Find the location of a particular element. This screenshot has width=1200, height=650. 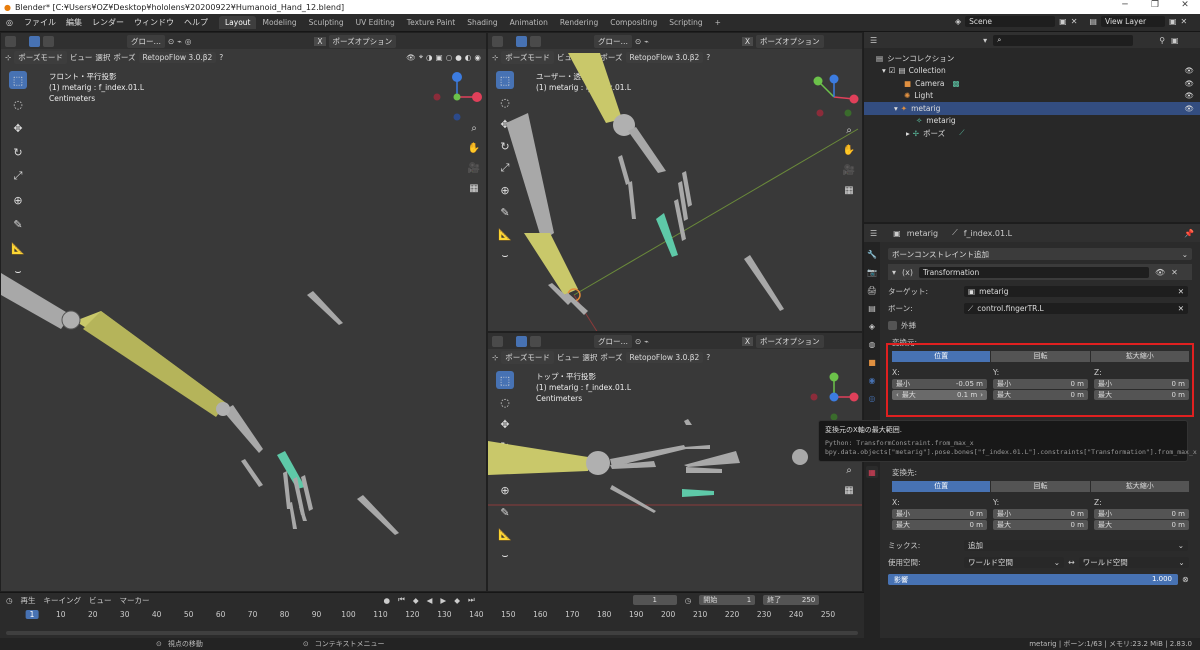

jump-end-icon: ⏭ is located at coordinates (471, 600).